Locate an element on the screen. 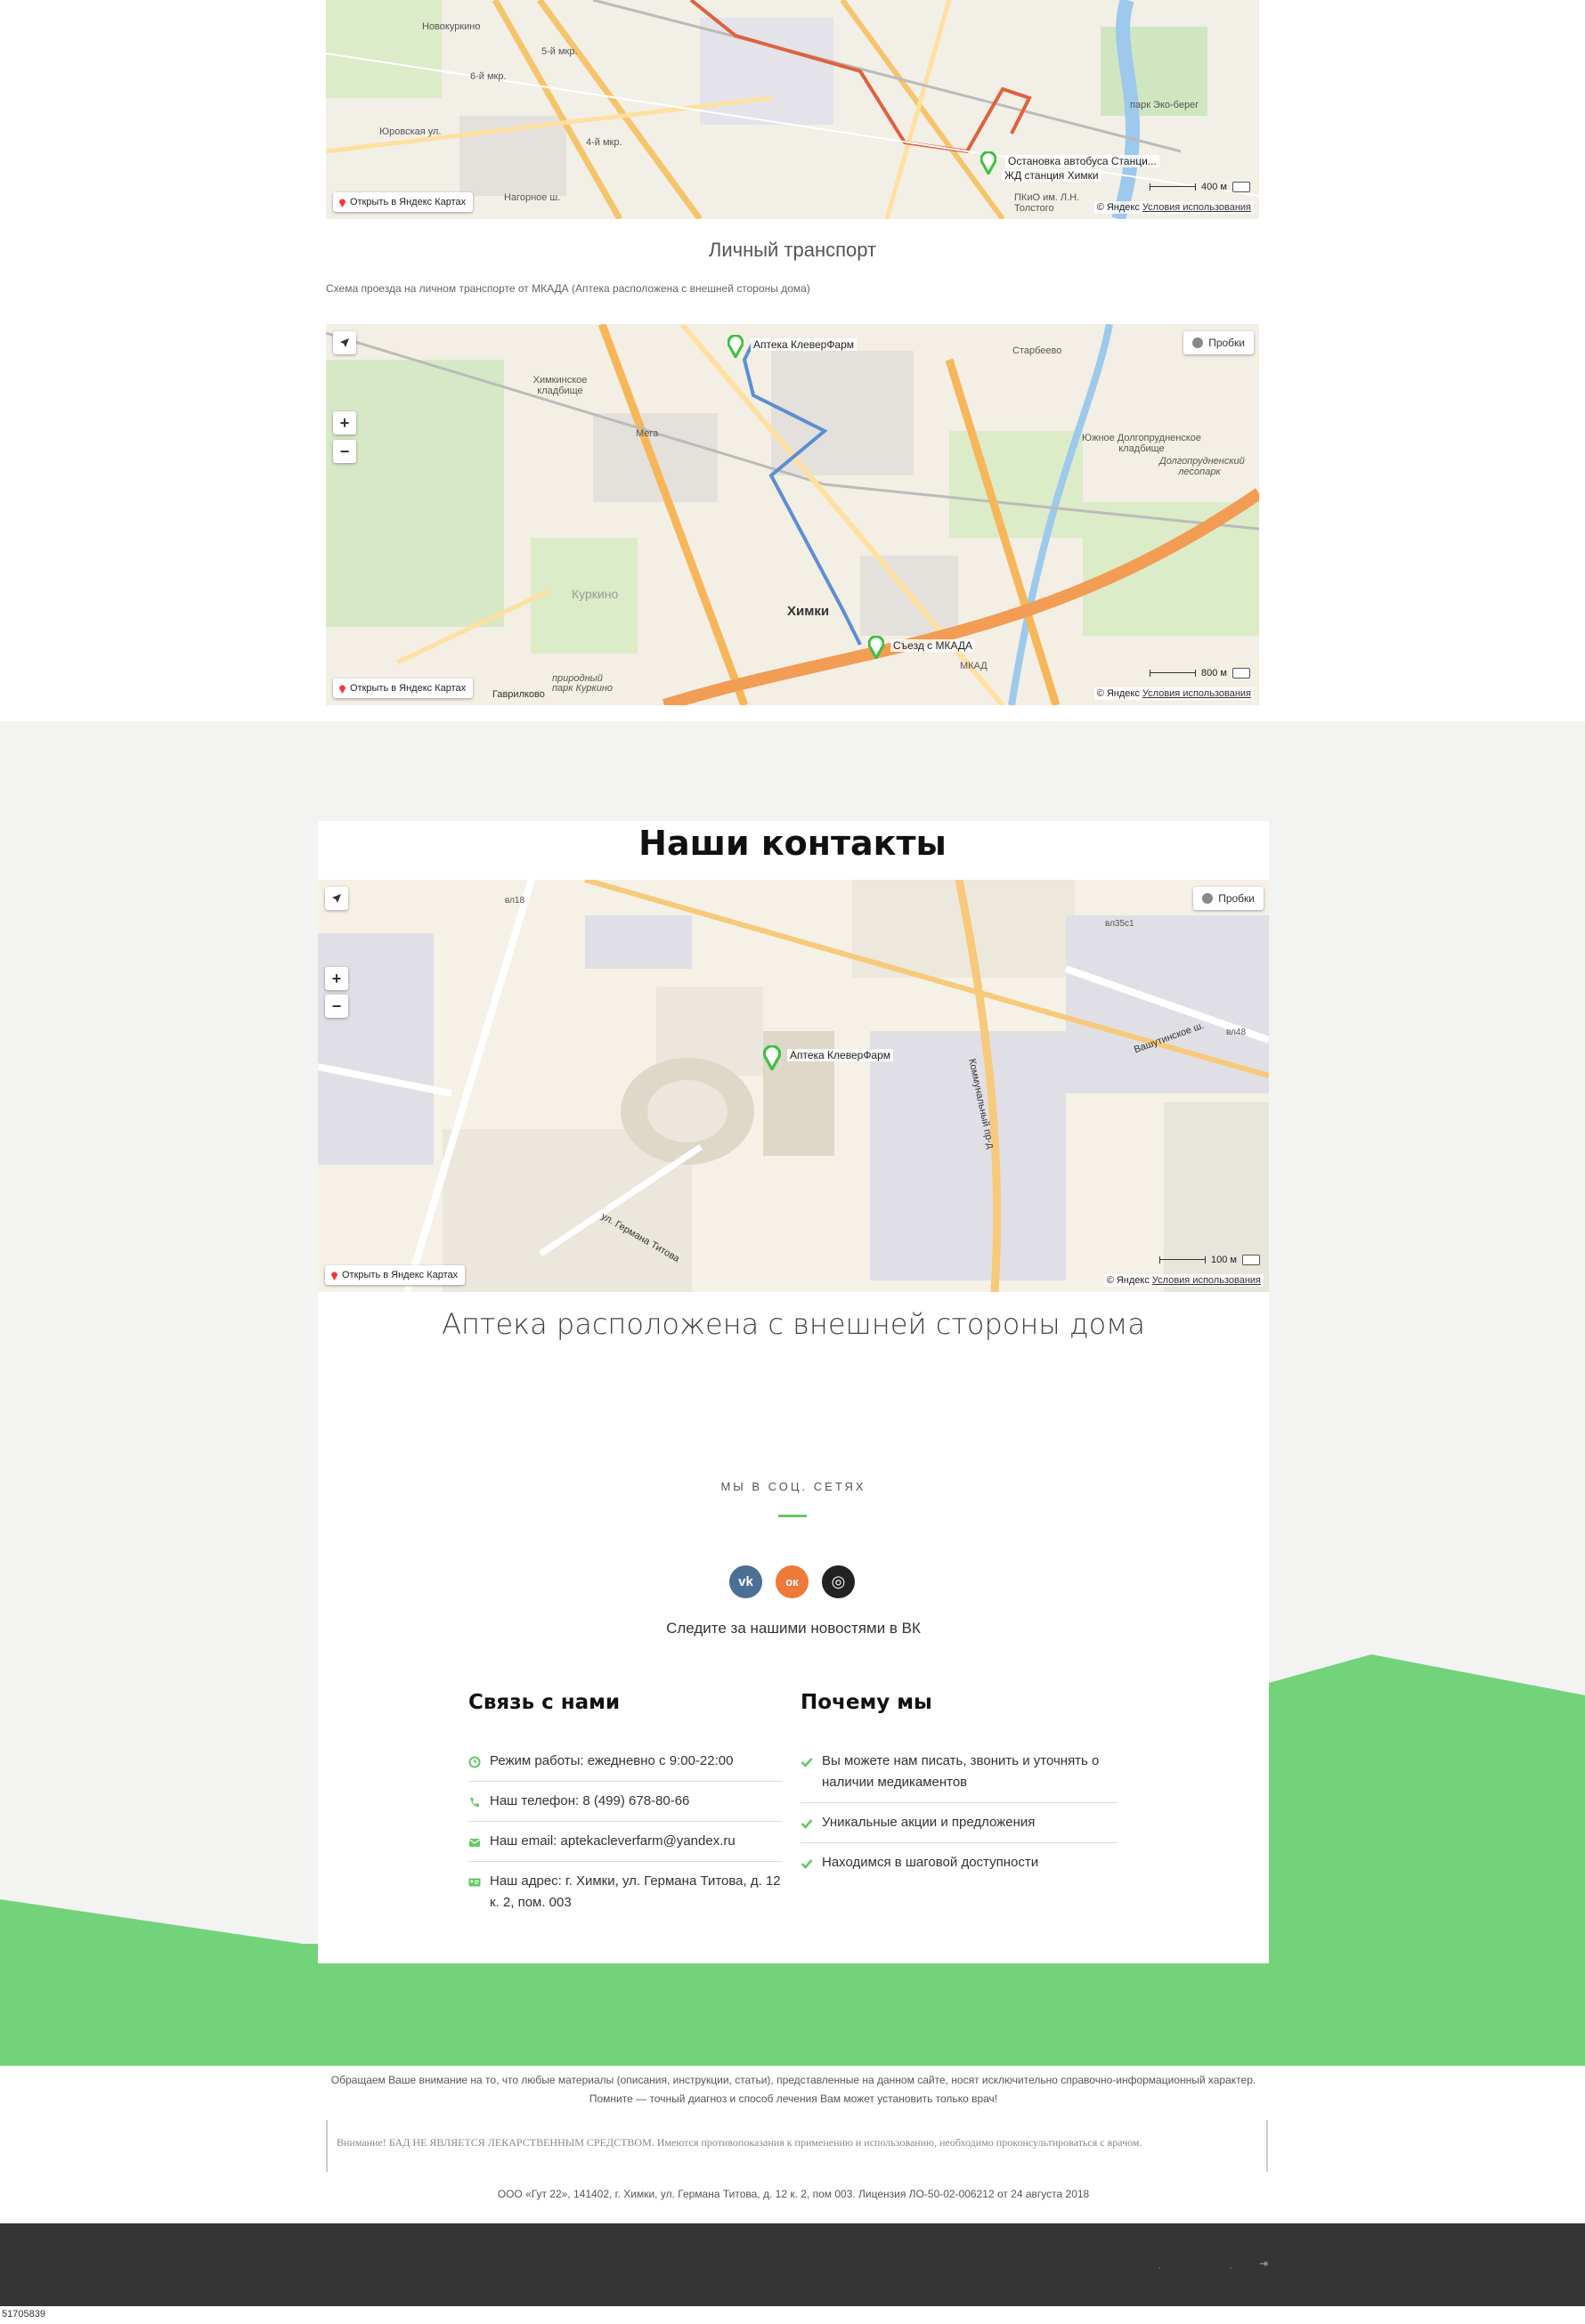  map-scale: 800 м is located at coordinates (1200, 673).